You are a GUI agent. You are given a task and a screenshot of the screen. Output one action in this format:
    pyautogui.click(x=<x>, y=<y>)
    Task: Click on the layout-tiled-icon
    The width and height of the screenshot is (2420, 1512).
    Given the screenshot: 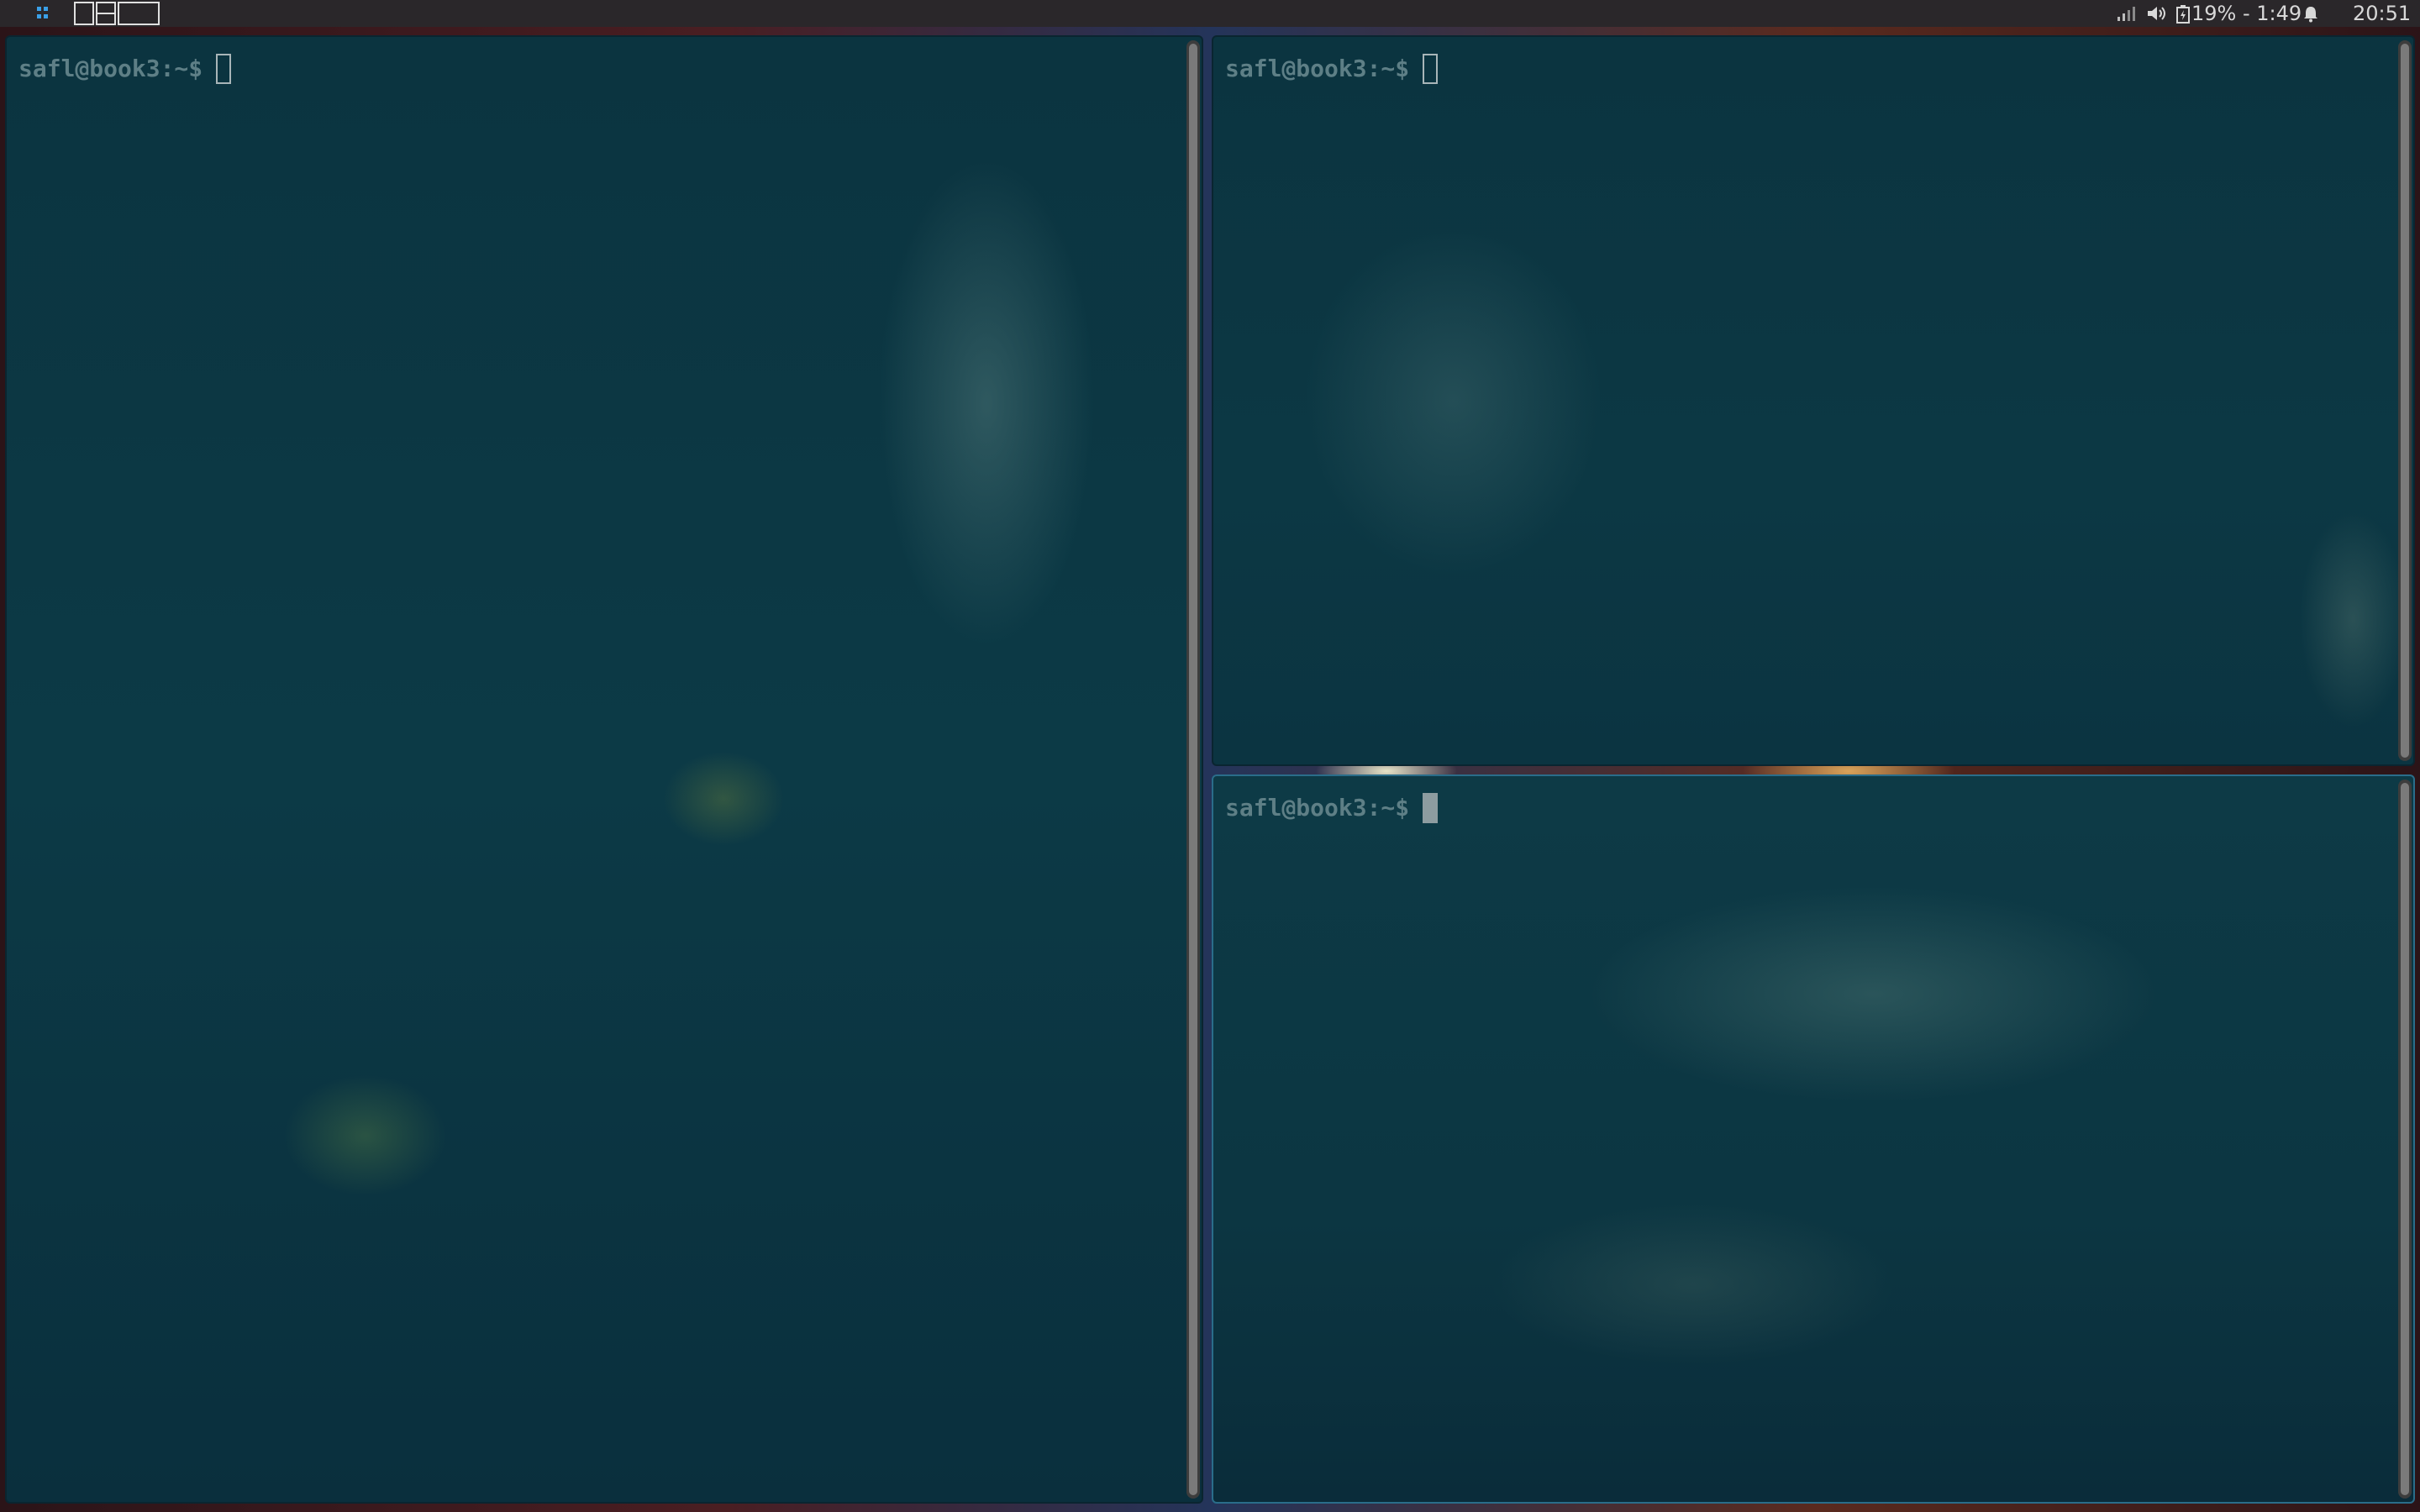 What is the action you would take?
    pyautogui.click(x=84, y=13)
    